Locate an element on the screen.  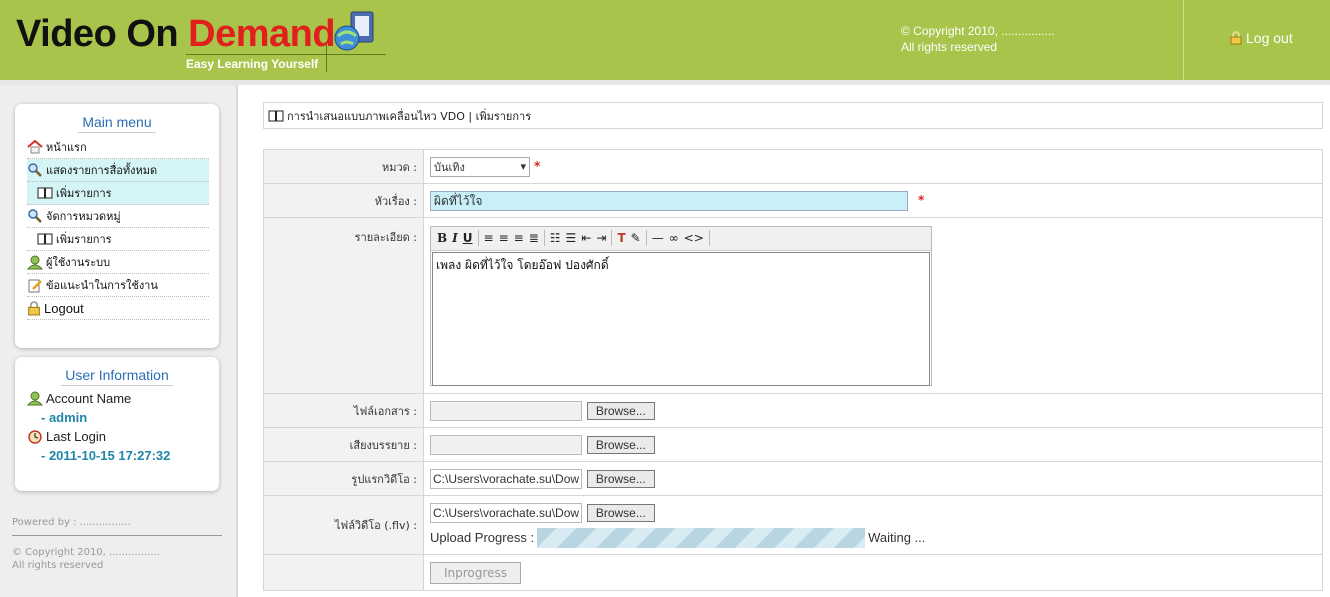
dropdown-arrow-icon: ▾ is located at coordinates (523, 166).